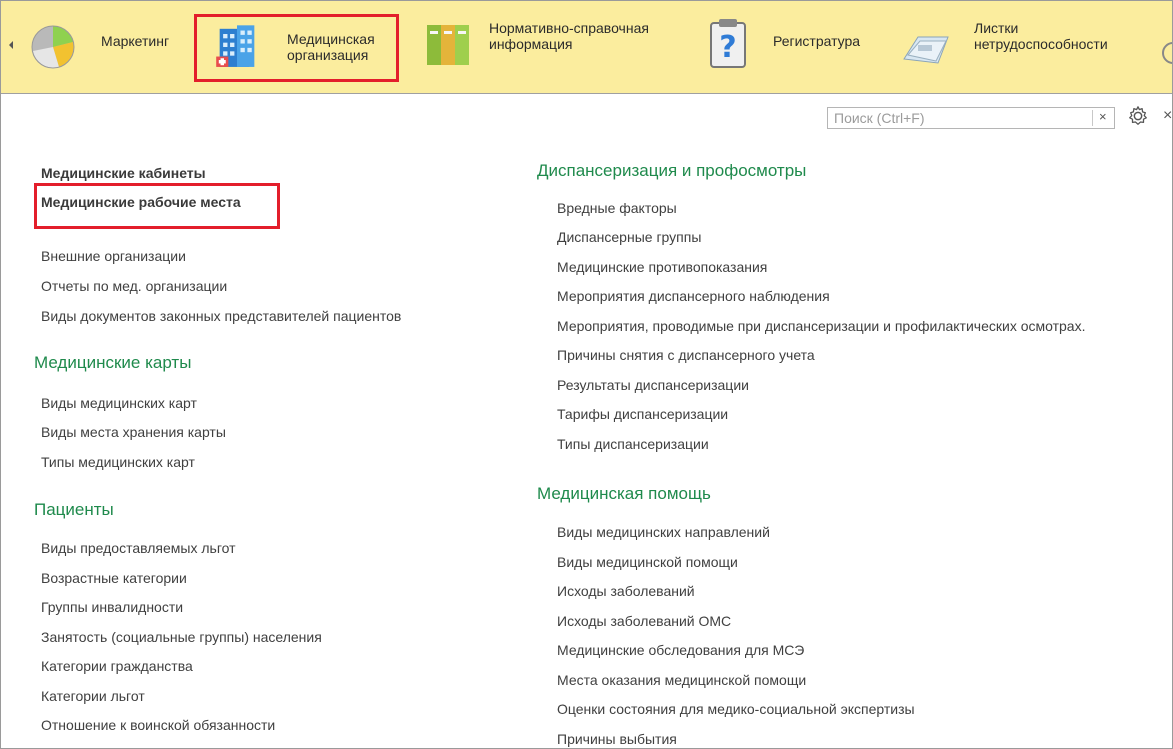  What do you see at coordinates (647, 562) in the screenshot?
I see `list-item: Виды медицинской помощи` at bounding box center [647, 562].